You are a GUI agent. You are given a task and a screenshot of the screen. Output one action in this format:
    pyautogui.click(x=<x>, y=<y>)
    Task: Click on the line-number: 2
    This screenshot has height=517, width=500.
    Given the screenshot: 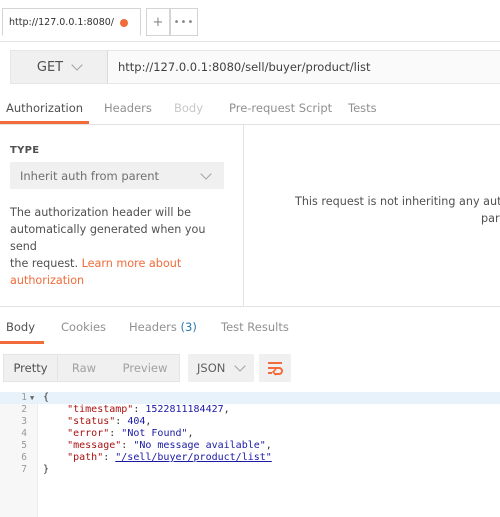 What is the action you would take?
    pyautogui.click(x=24, y=409)
    